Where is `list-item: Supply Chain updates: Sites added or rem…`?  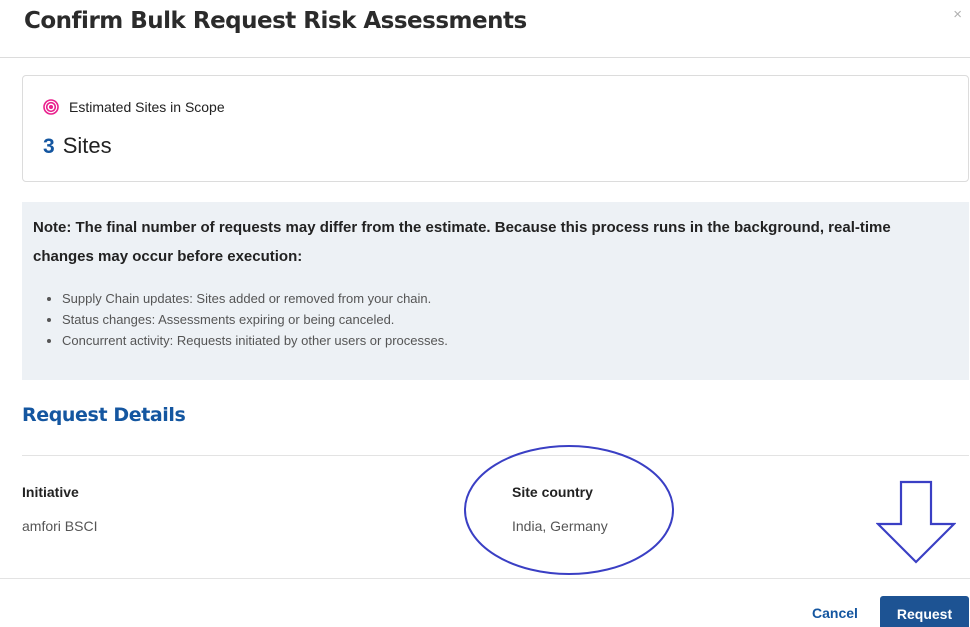 list-item: Supply Chain updates: Sites added or rem… is located at coordinates (255, 298).